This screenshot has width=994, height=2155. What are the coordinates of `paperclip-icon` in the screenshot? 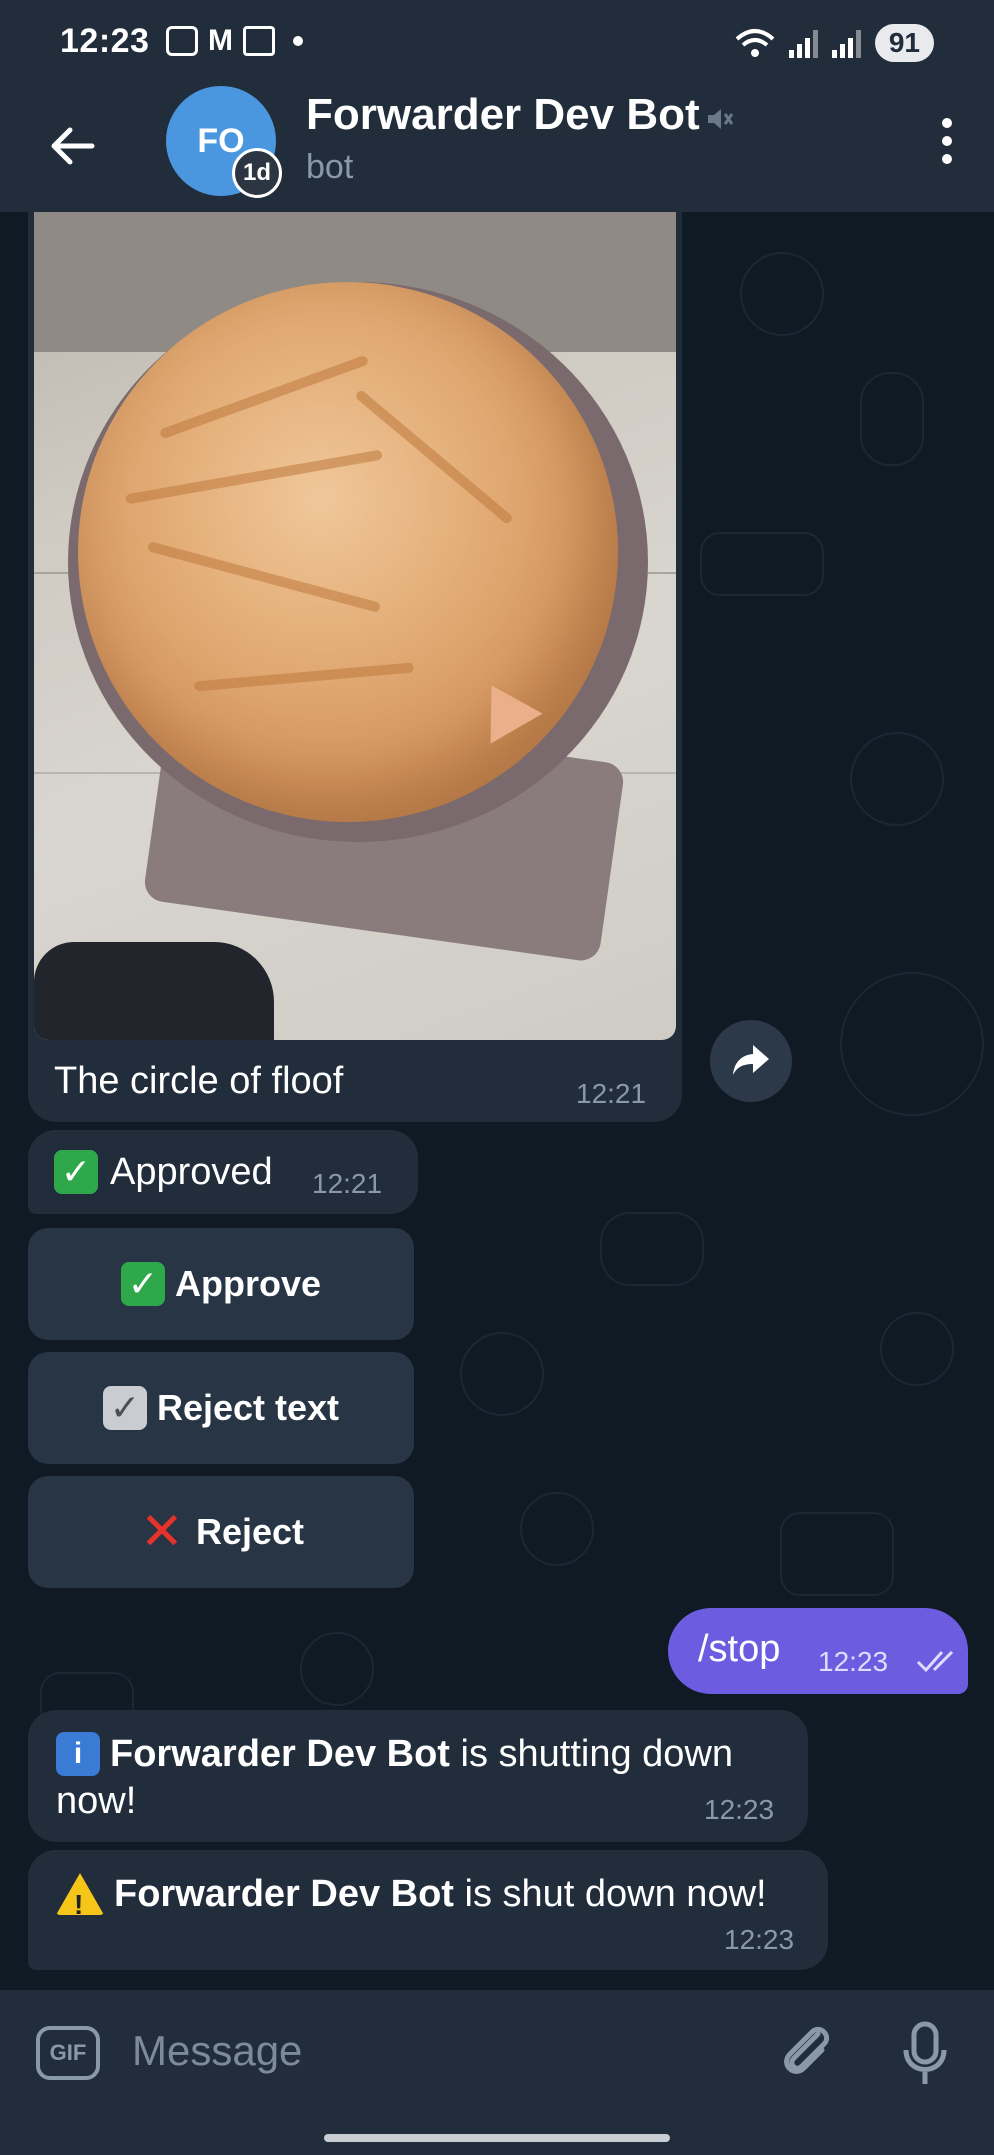 It's located at (808, 2052).